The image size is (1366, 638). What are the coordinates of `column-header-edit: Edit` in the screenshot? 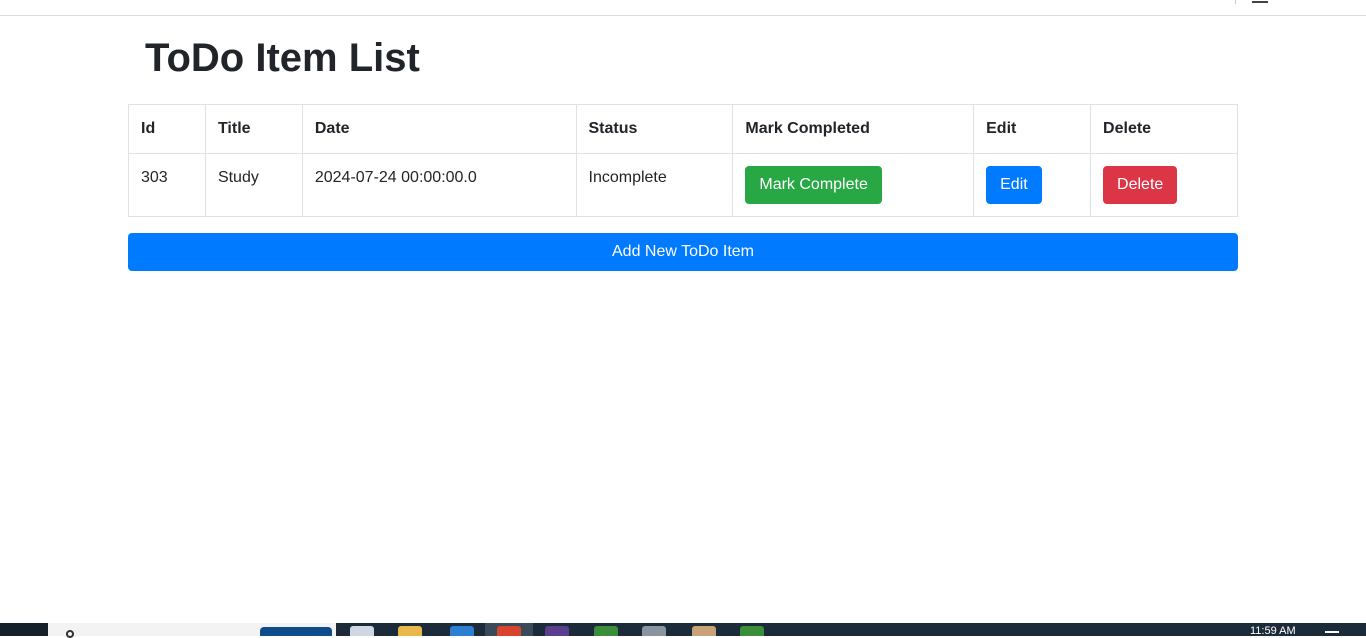 It's located at (1032, 129).